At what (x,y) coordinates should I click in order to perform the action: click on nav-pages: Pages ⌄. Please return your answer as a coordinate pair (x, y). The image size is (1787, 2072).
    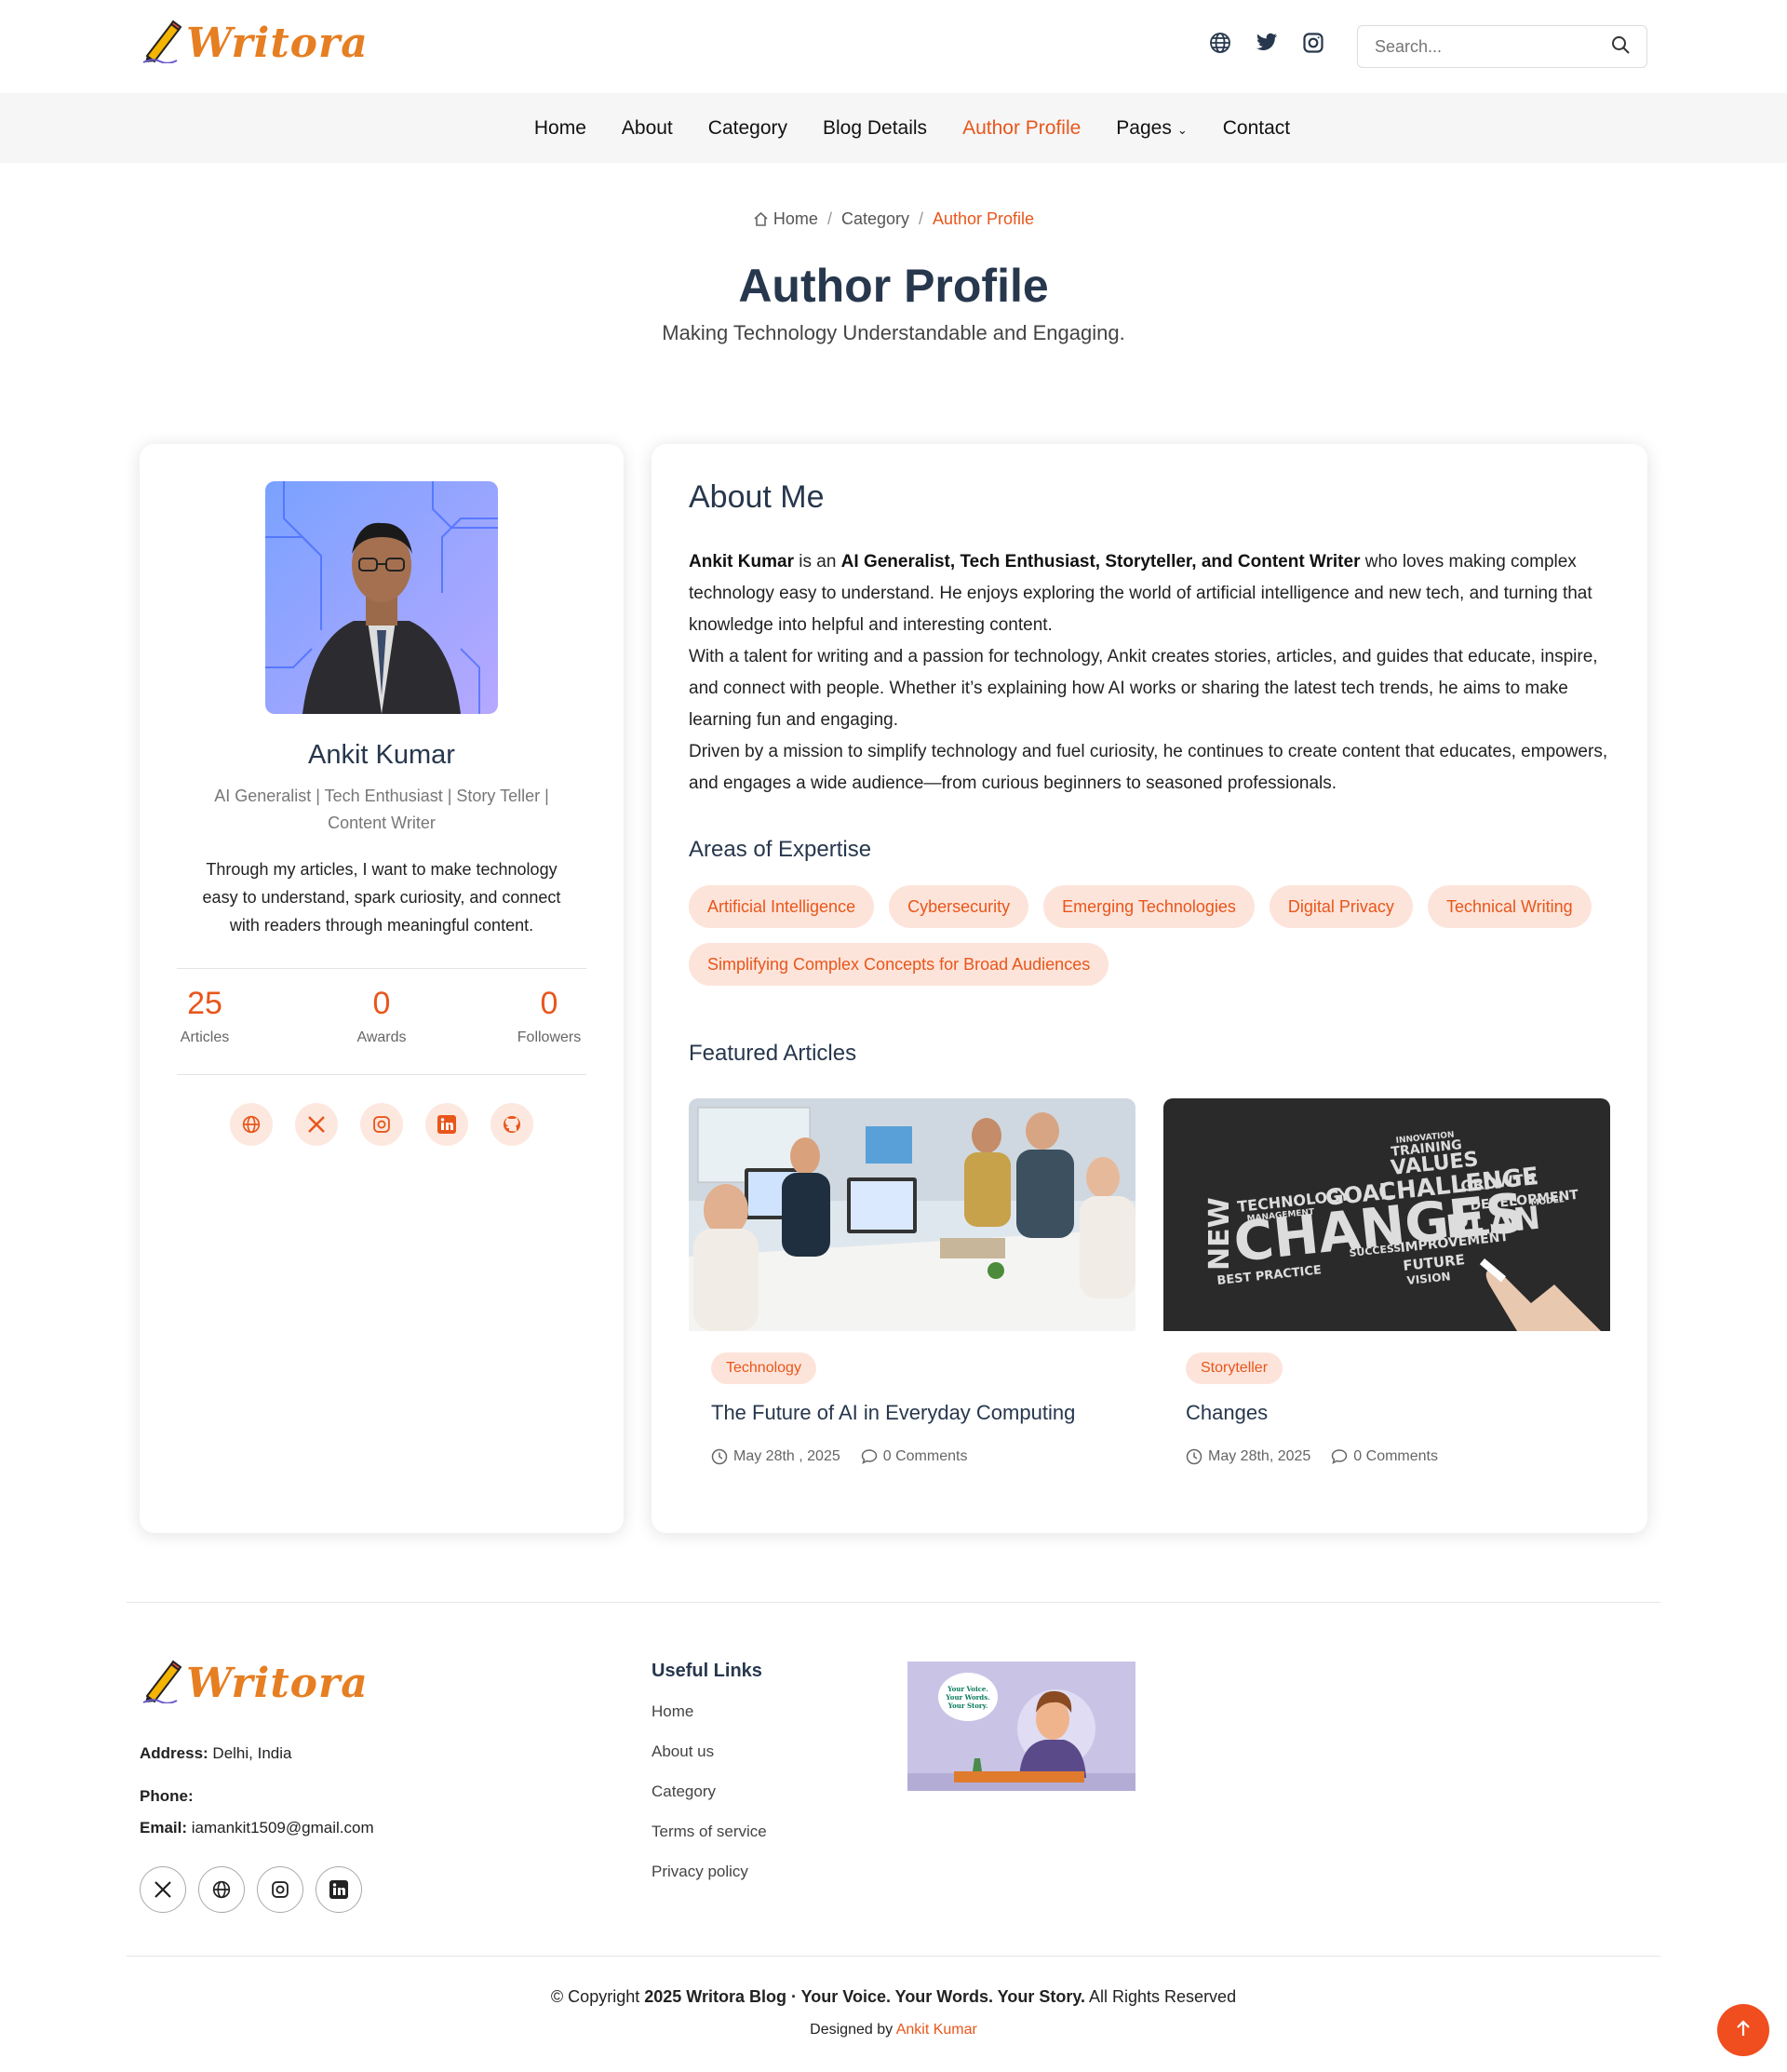
    Looking at the image, I should click on (1151, 128).